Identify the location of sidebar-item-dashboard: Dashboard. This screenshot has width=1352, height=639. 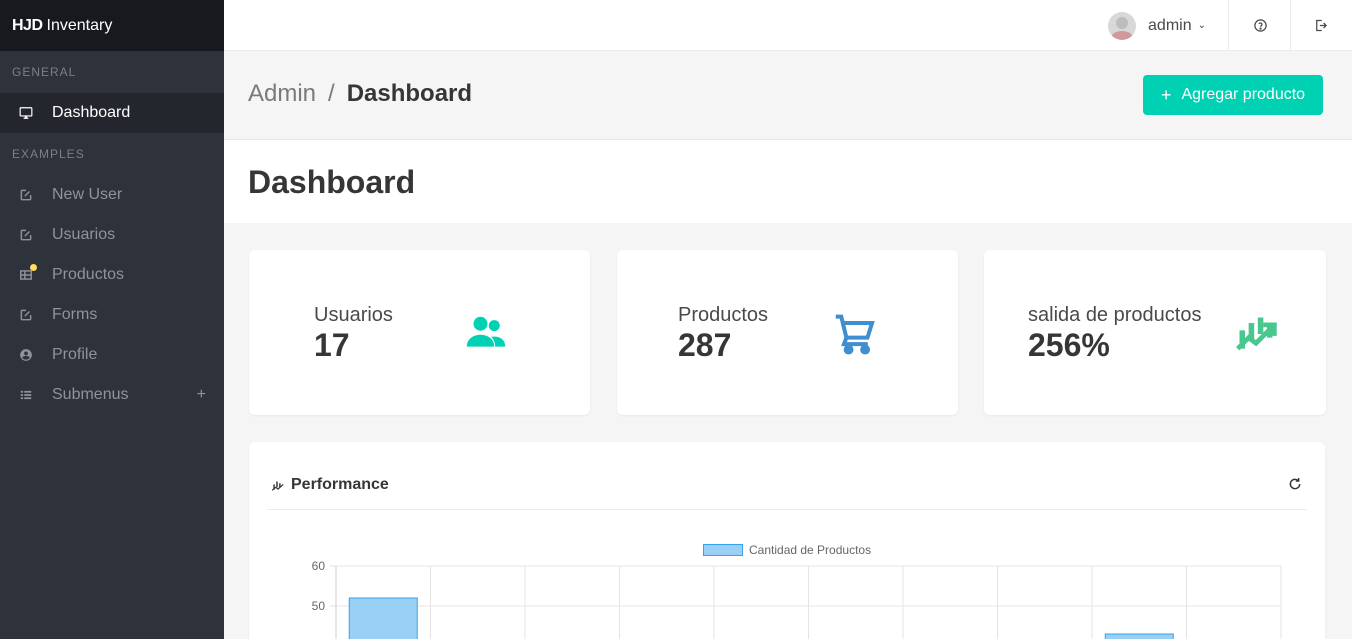
(112, 113).